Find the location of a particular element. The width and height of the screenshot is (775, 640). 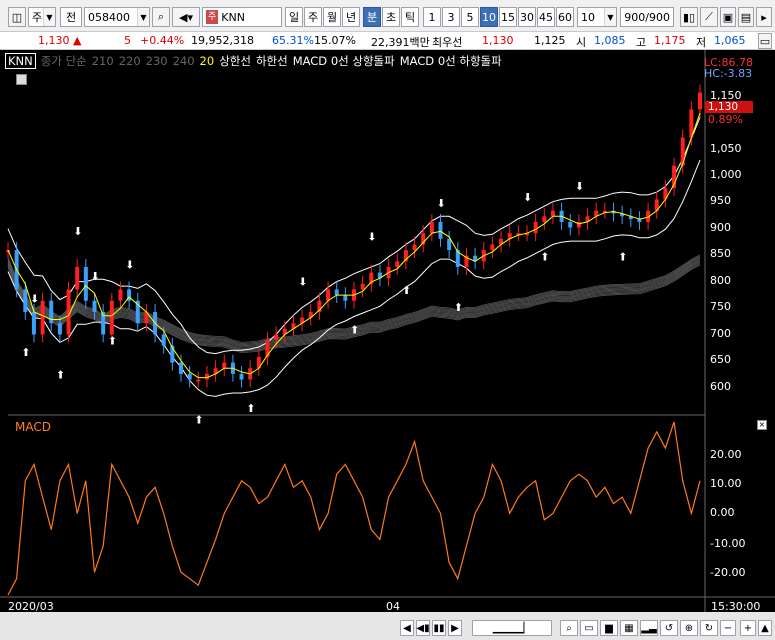

refresh-icon: ↻ is located at coordinates (709, 628).